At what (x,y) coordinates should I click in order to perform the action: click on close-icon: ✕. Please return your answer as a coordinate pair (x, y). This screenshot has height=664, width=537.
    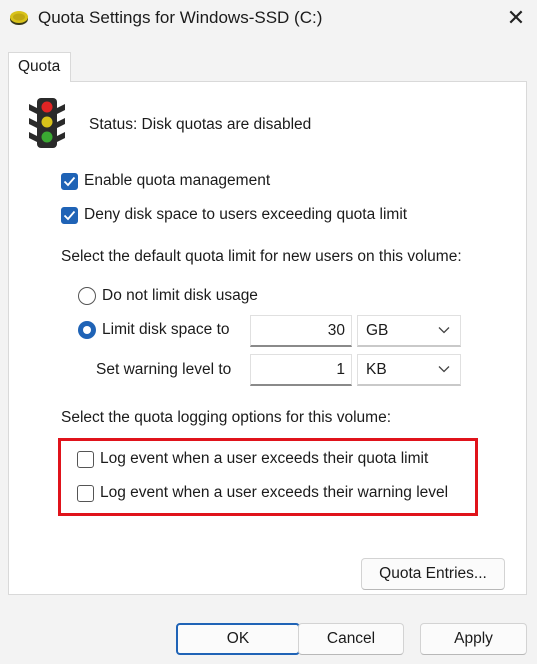
    Looking at the image, I should click on (516, 17).